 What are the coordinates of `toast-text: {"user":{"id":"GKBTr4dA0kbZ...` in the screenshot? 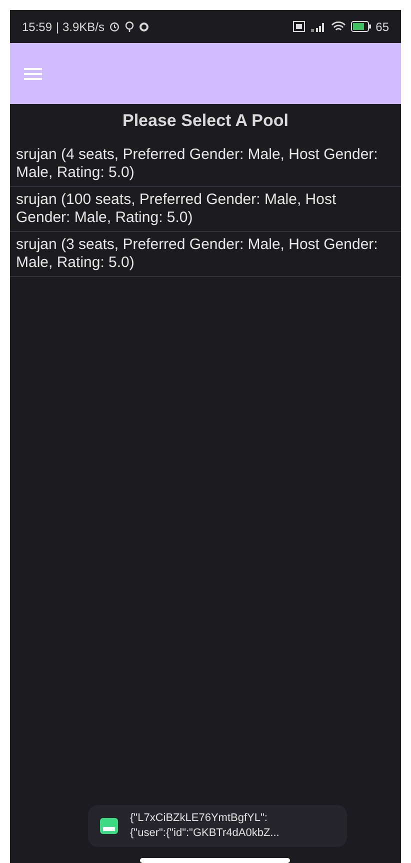 It's located at (205, 833).